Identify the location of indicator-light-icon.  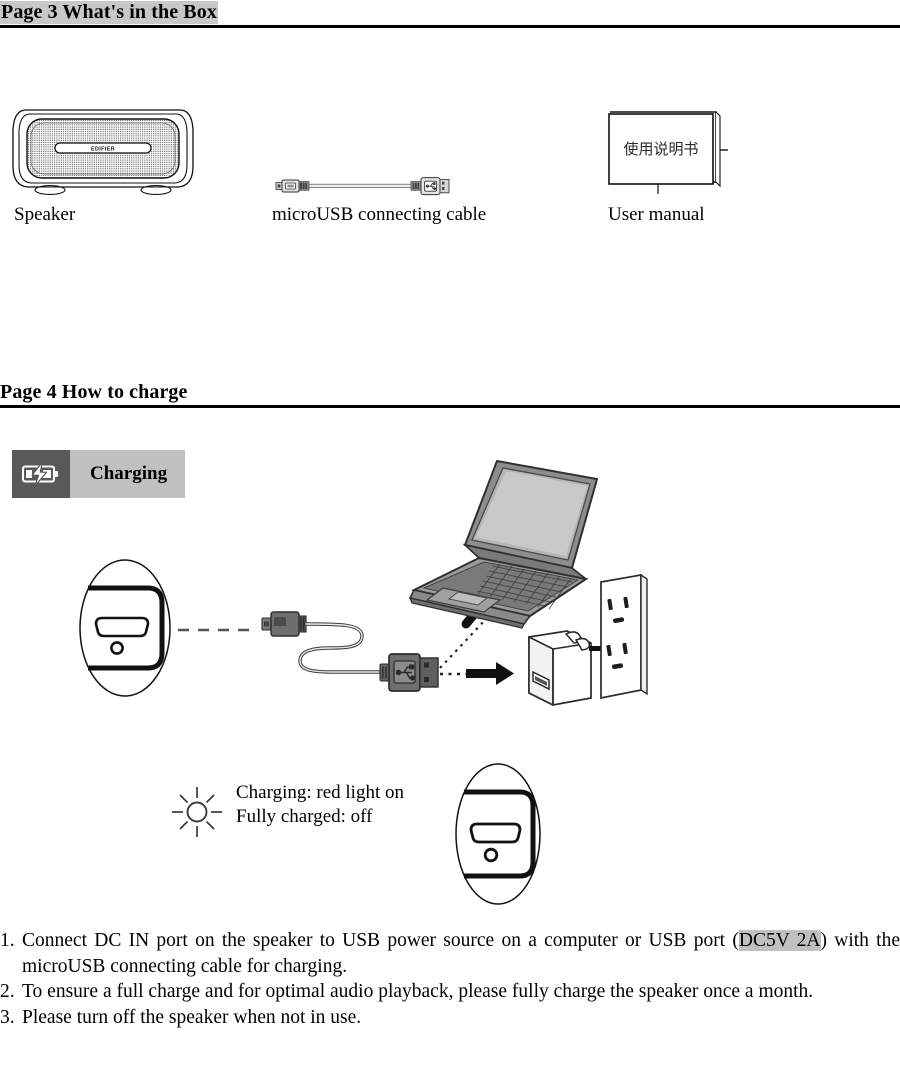
(197, 812).